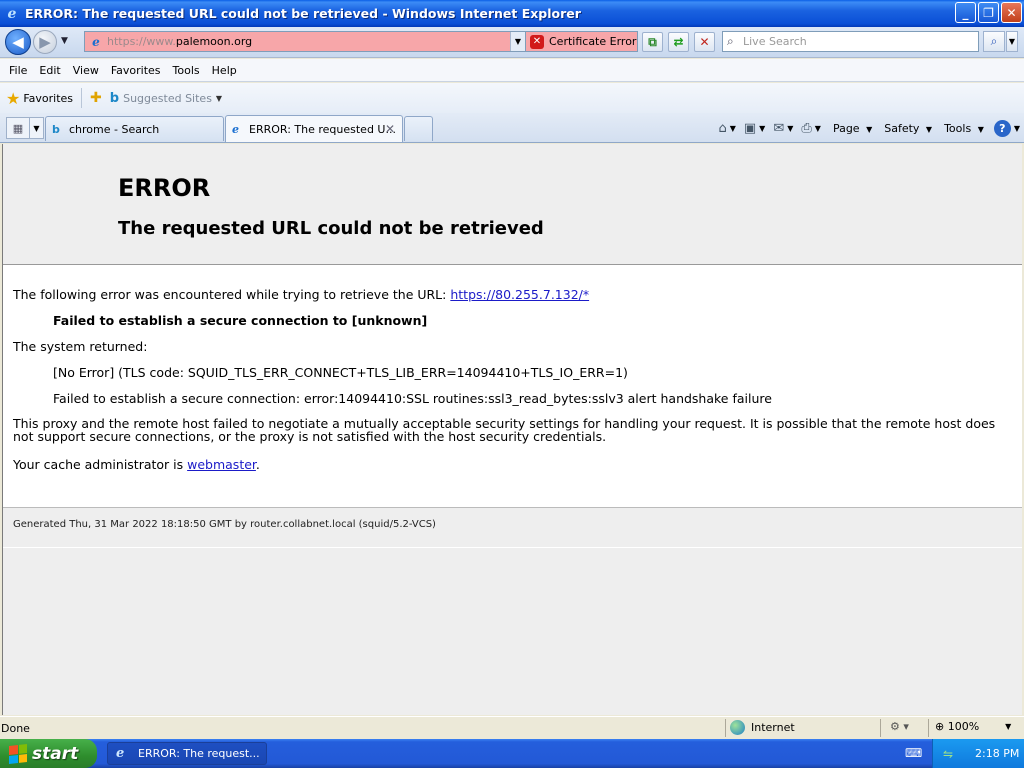  I want to click on url-domain: palemoon.org, so click(214, 41).